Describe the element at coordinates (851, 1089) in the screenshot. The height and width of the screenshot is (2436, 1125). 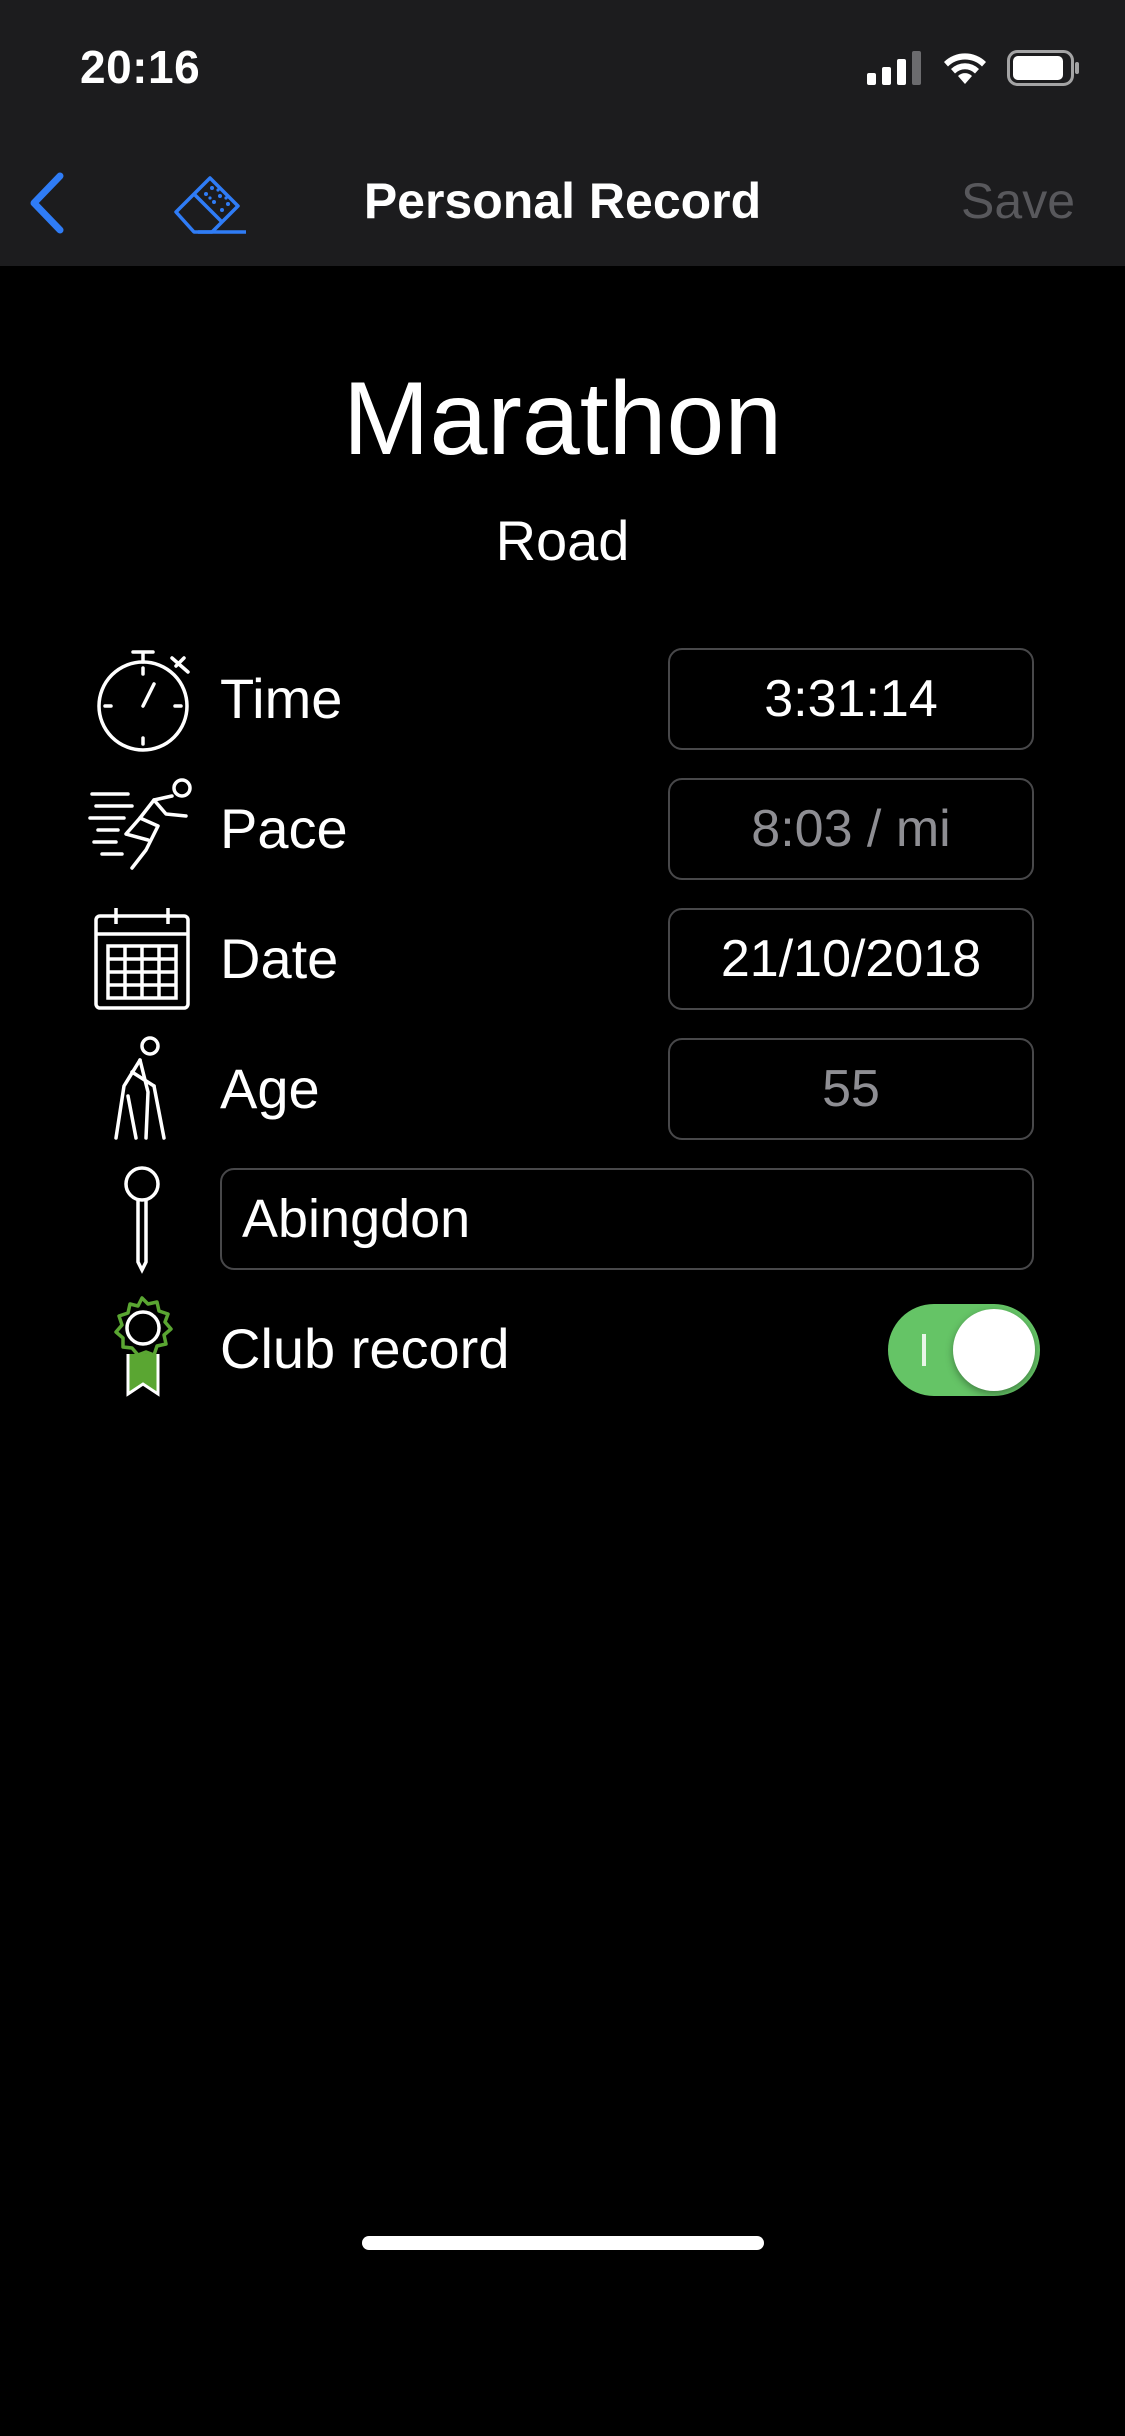
I see `age-field: 55` at that location.